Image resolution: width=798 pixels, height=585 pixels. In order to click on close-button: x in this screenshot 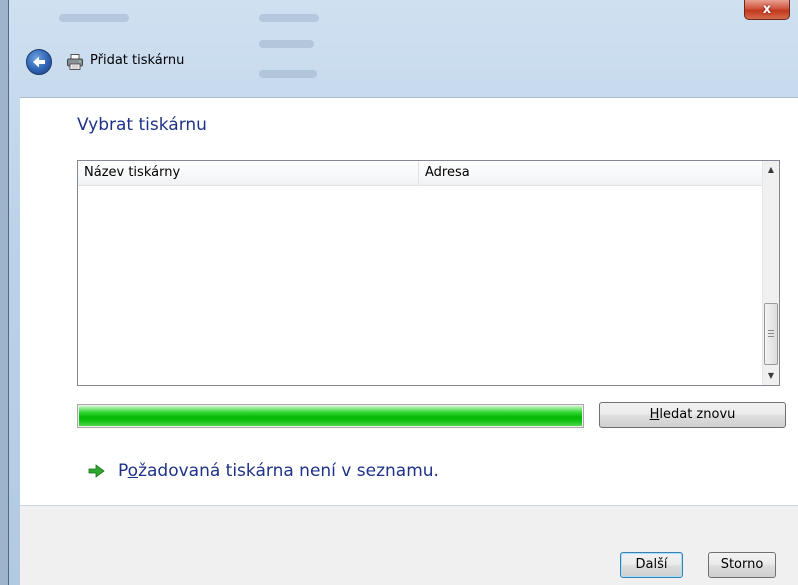, I will do `click(767, 10)`.